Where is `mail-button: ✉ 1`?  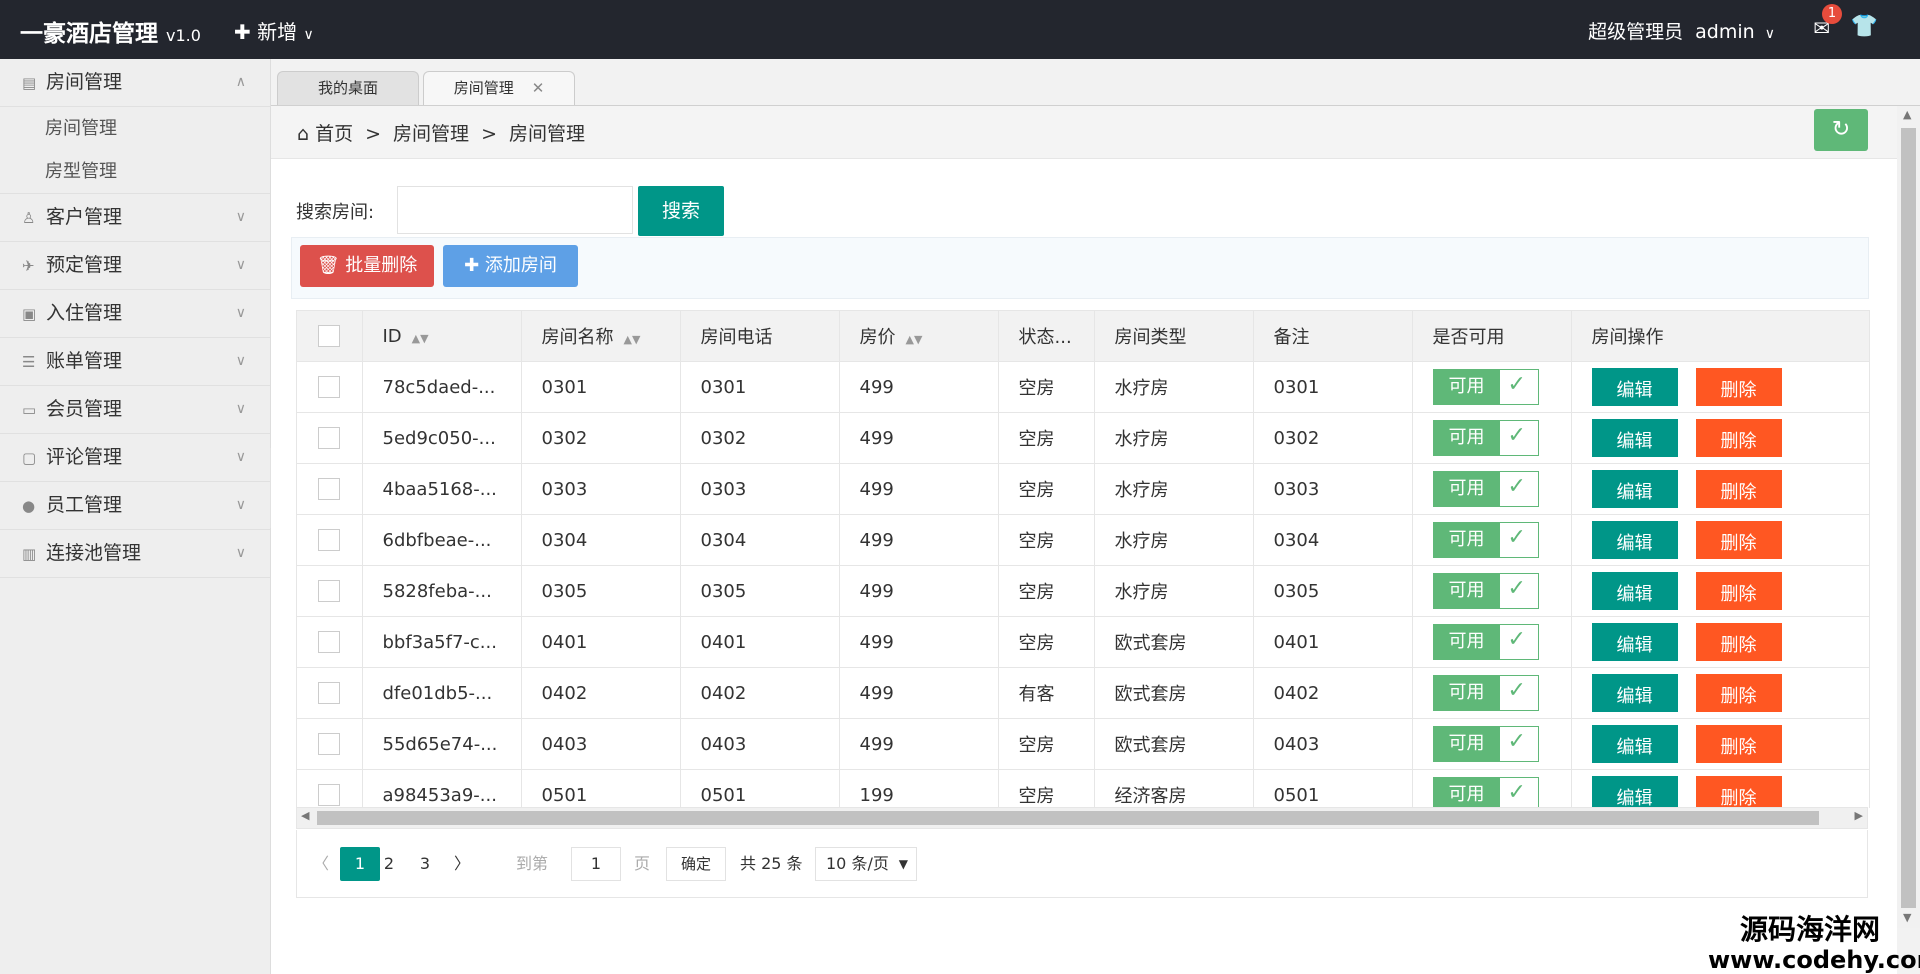 mail-button: ✉ 1 is located at coordinates (1827, 22).